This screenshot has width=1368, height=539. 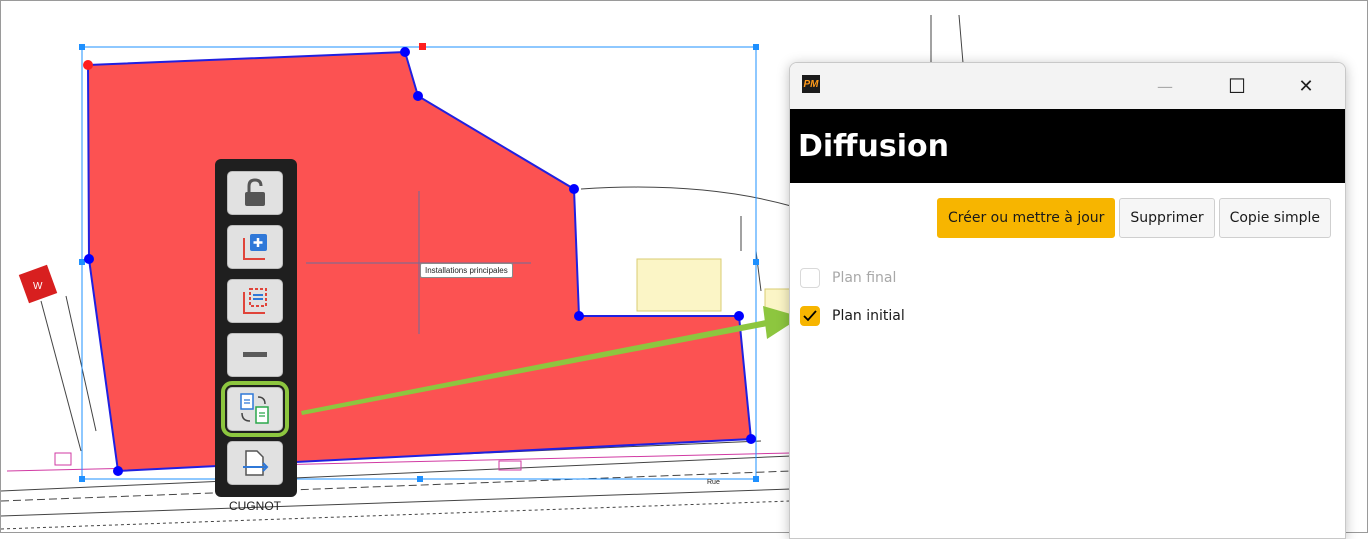 I want to click on svg-text: W, so click(x=38, y=286).